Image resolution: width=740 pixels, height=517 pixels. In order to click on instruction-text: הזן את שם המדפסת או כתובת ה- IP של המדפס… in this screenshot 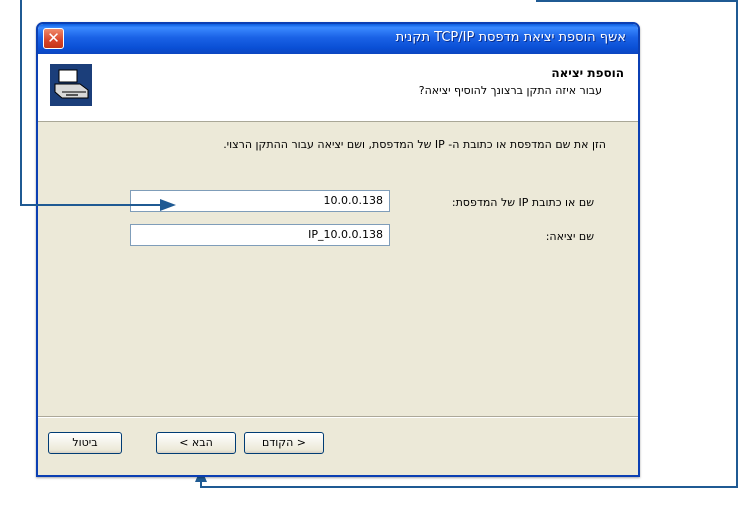, I will do `click(414, 144)`.